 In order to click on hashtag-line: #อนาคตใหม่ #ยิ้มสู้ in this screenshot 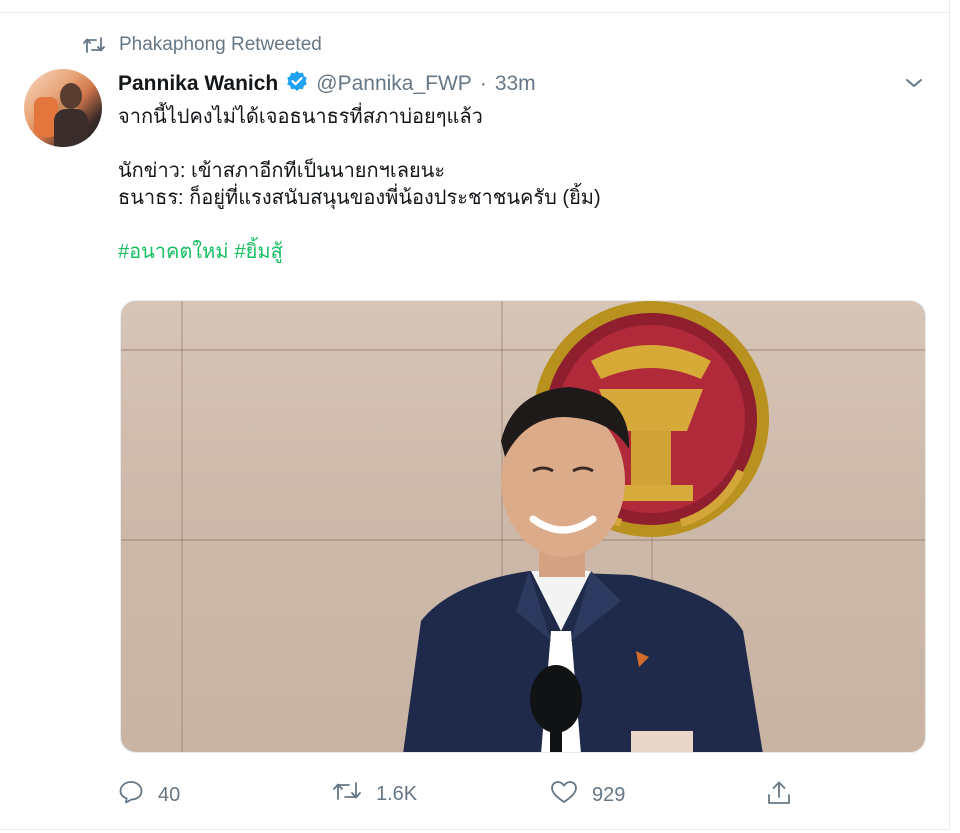, I will do `click(359, 252)`.